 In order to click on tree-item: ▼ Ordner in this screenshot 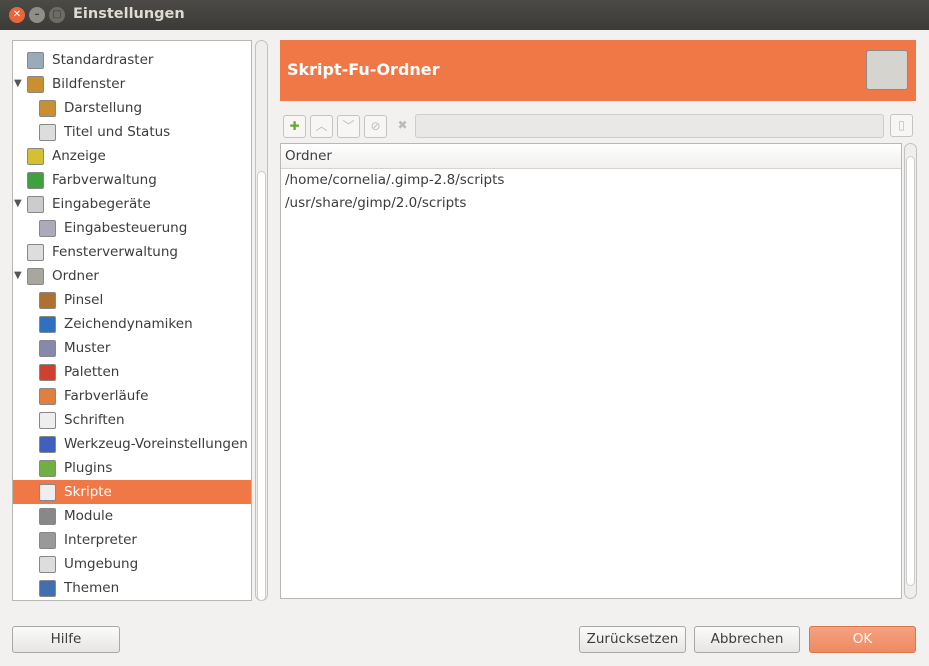, I will do `click(132, 276)`.